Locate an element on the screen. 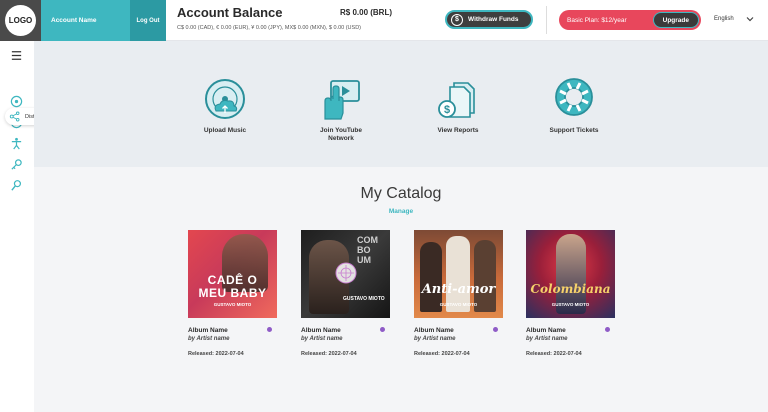  plan-badge: Basic Plan: $12/year Upgrade is located at coordinates (630, 20).